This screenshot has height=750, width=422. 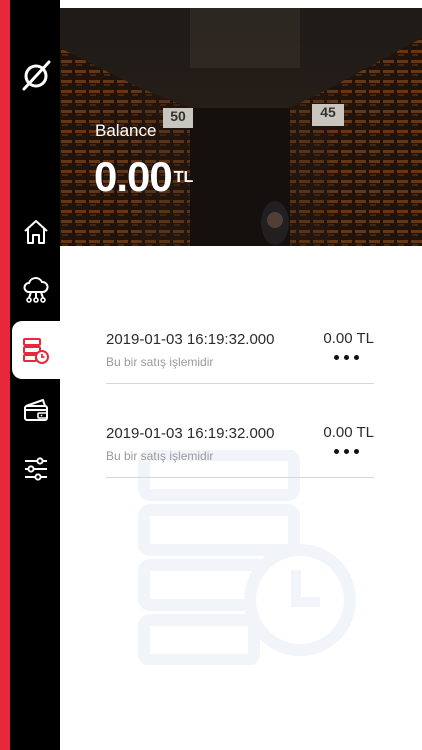 I want to click on home-icon, so click(x=36, y=232).